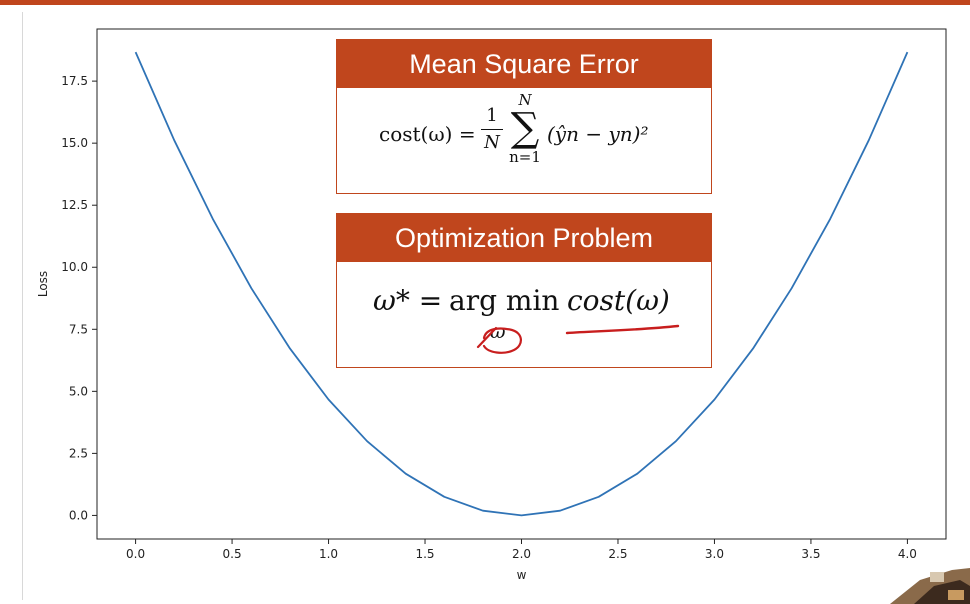 The height and width of the screenshot is (604, 970). What do you see at coordinates (617, 554) in the screenshot?
I see `x-tick-label: 2.5` at bounding box center [617, 554].